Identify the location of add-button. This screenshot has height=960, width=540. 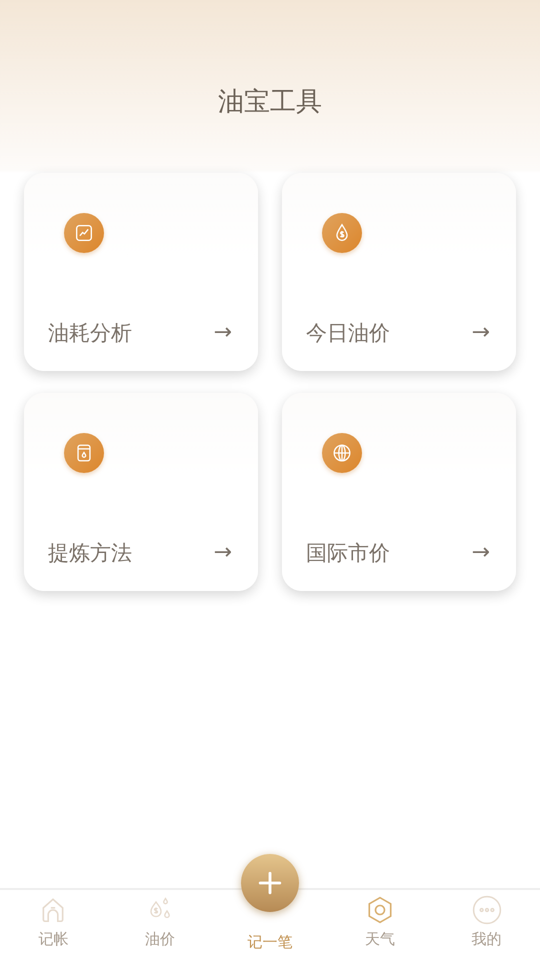
(270, 883).